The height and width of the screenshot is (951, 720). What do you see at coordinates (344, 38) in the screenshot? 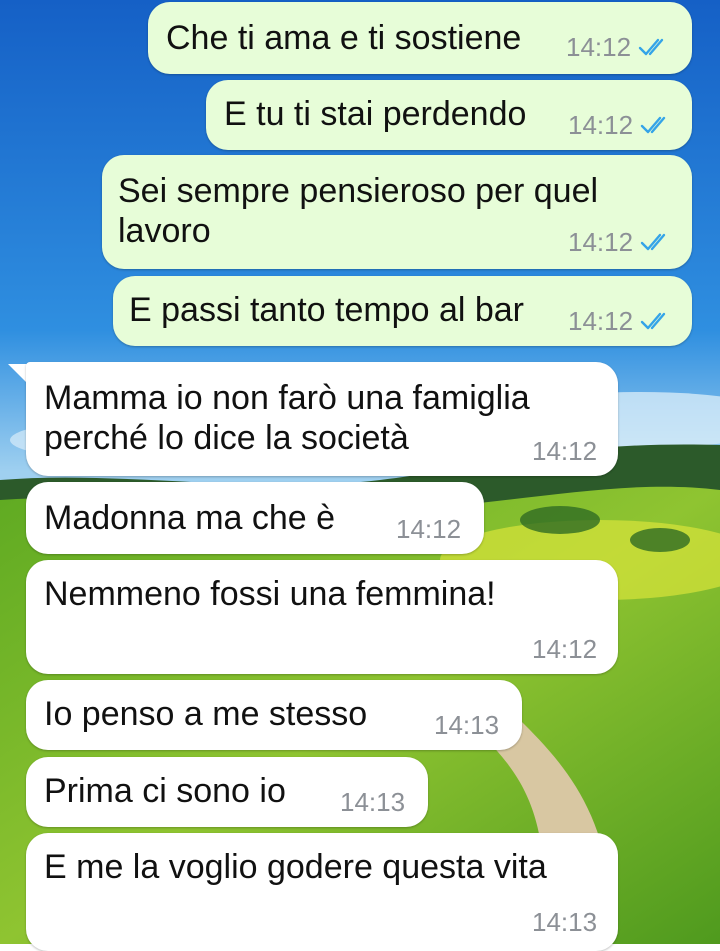
I see `message-text: Che ti ama e ti sostiene` at bounding box center [344, 38].